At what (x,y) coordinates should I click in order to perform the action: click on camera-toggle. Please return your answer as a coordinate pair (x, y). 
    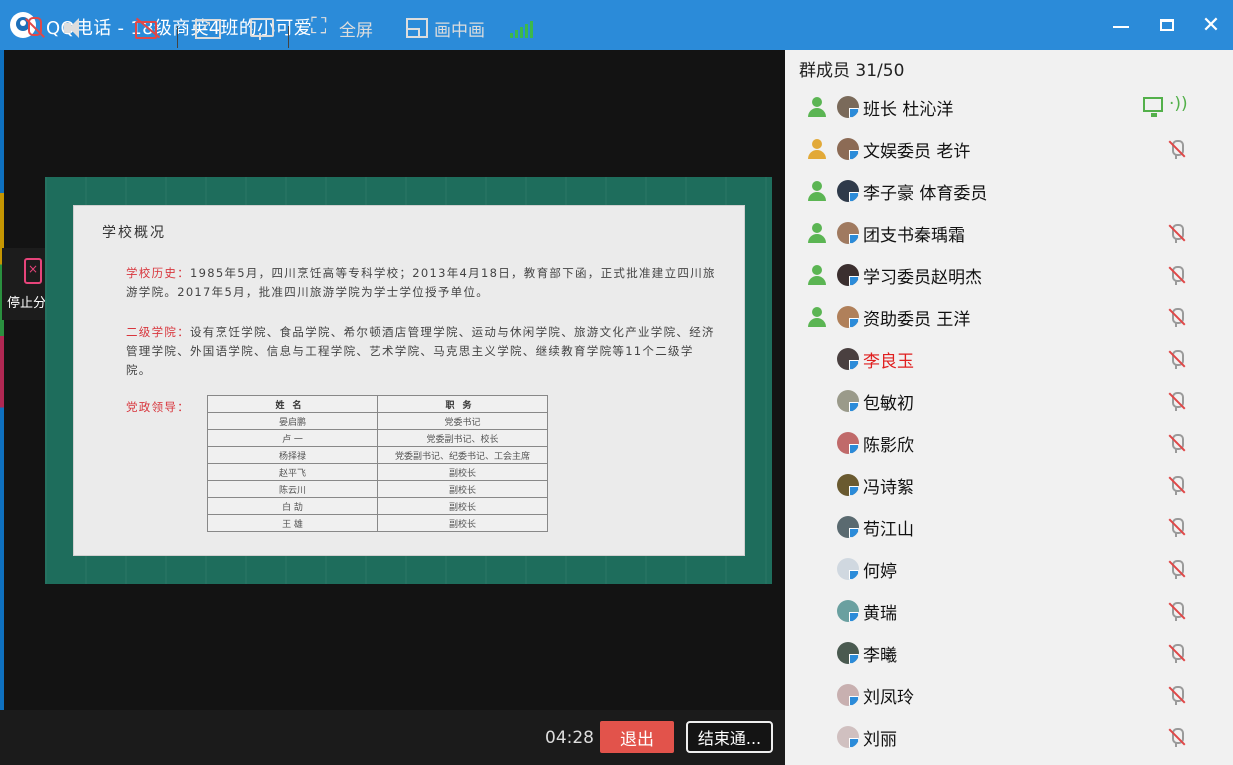
    Looking at the image, I should click on (147, 28).